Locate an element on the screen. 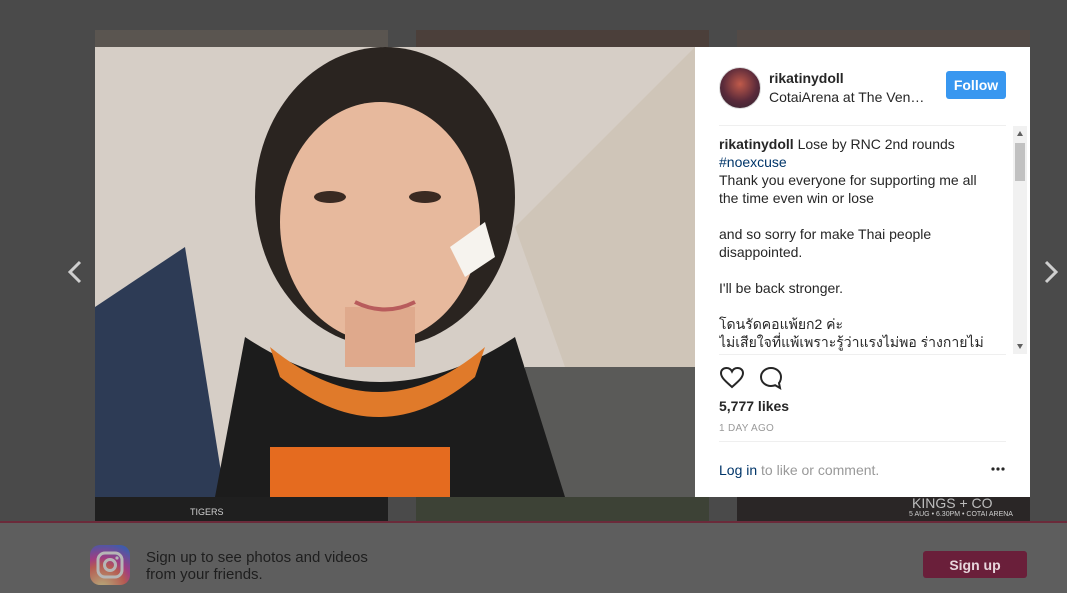  caption-scrollbar is located at coordinates (1020, 240).